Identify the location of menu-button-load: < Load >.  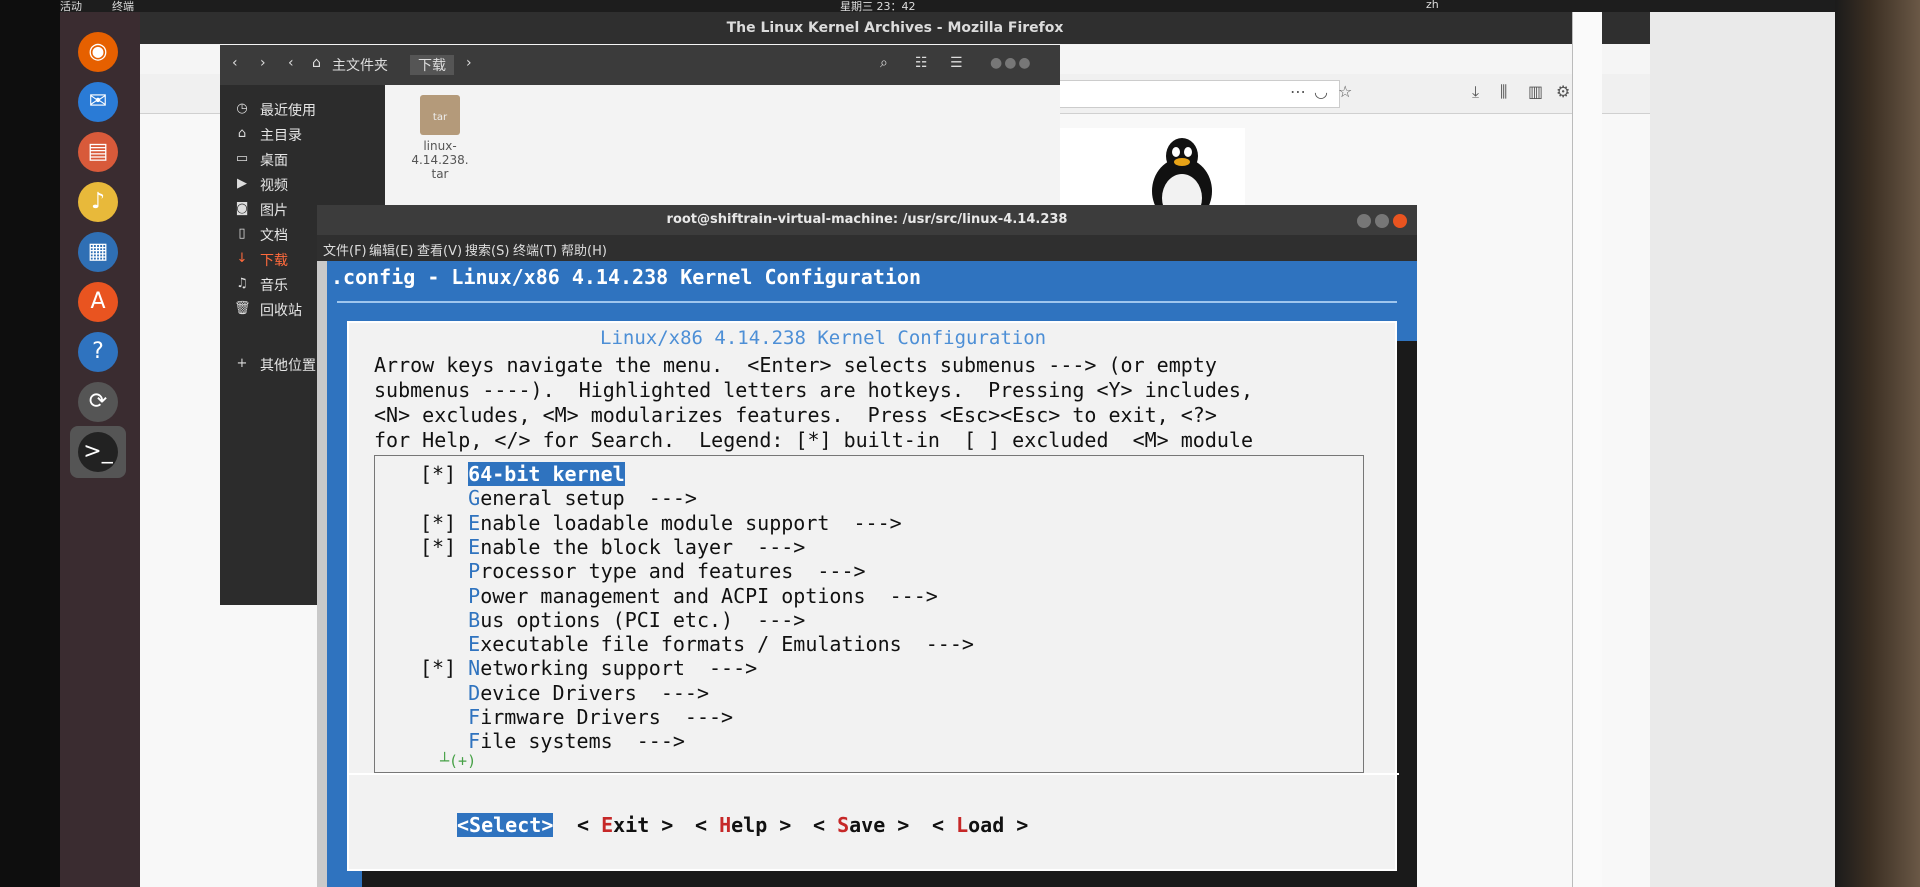
(980, 825).